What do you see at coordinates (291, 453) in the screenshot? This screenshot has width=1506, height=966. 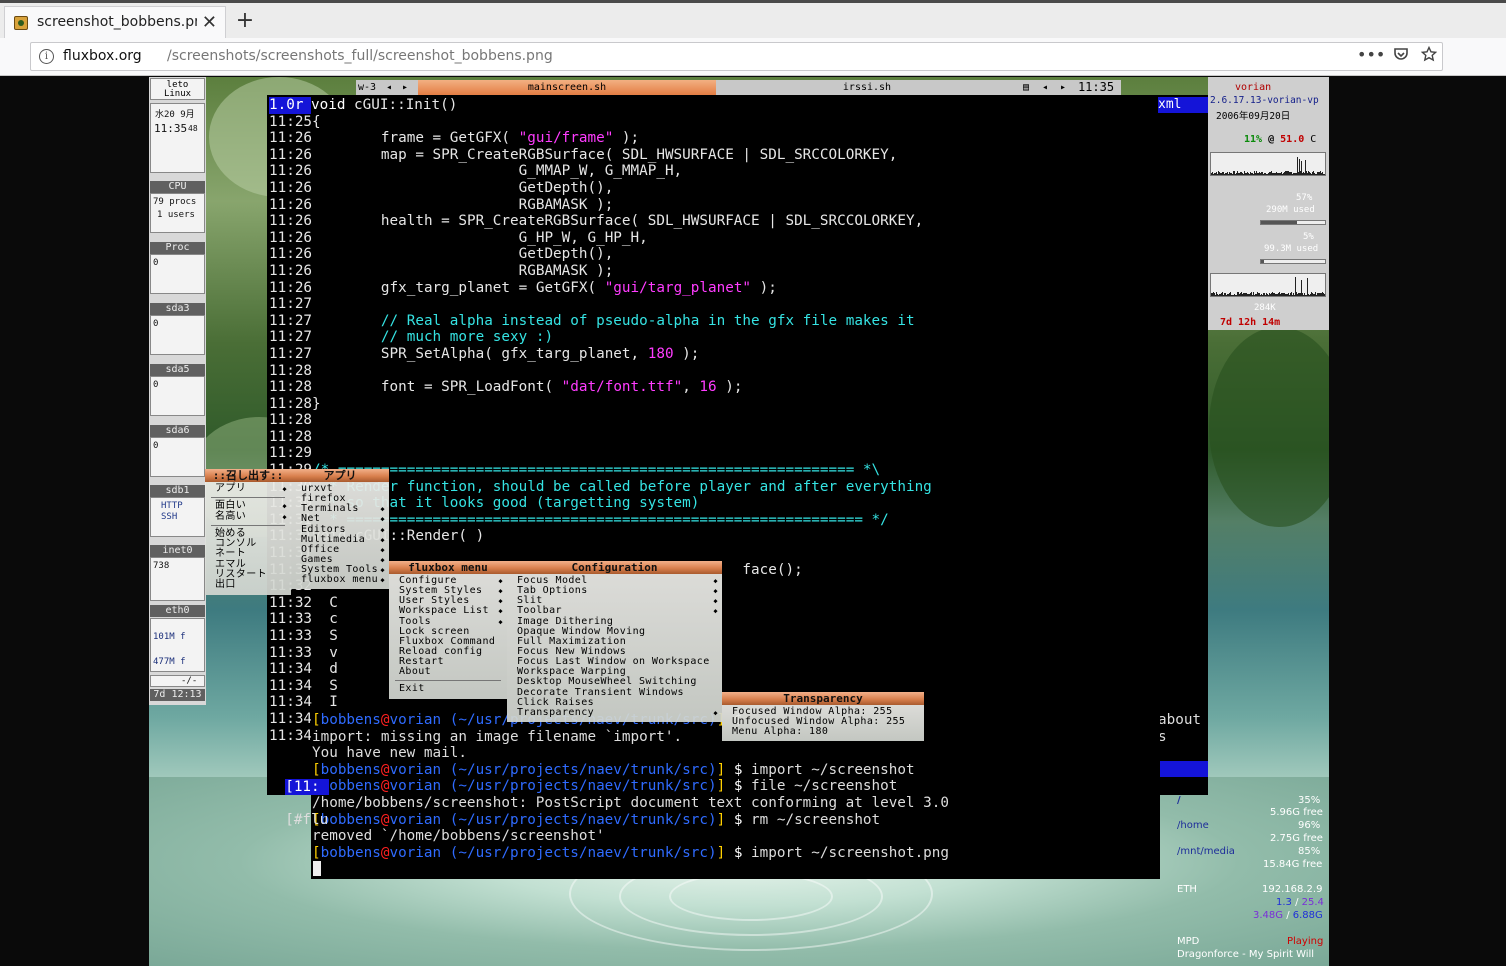 I see `line-timestamp: 11:29` at bounding box center [291, 453].